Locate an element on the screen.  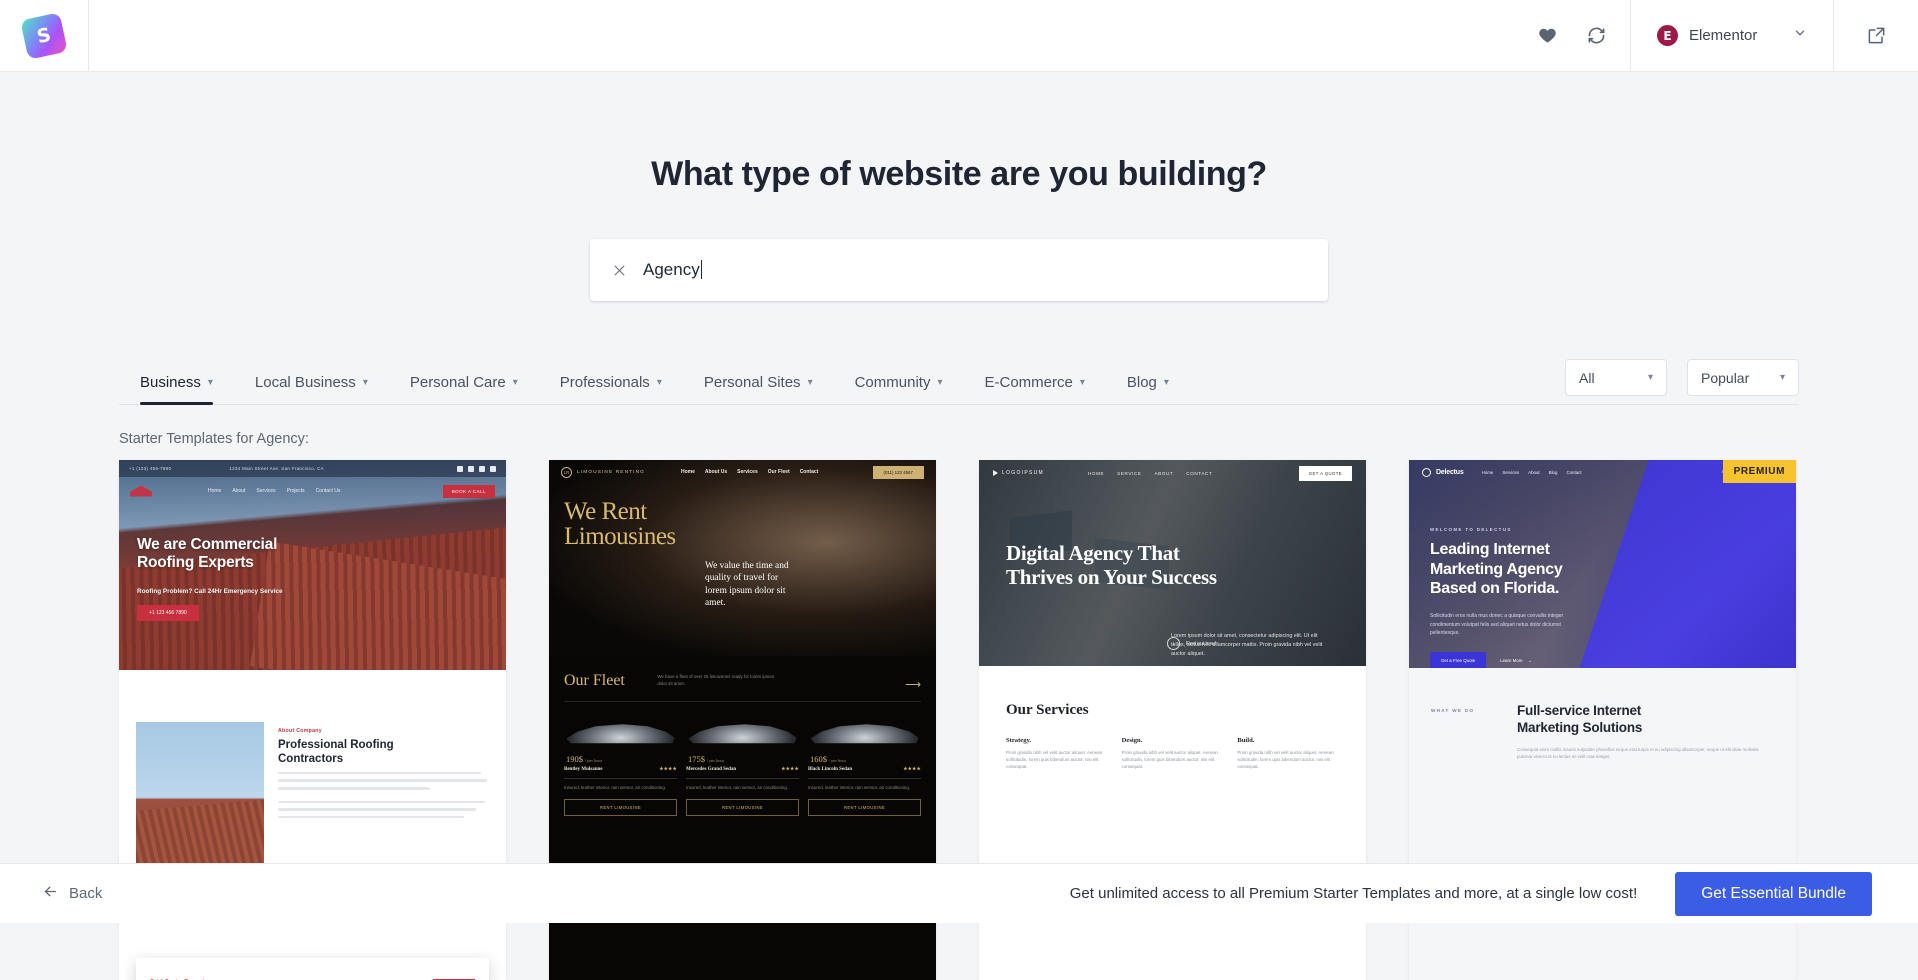
mini-car-name: Black Lincoln Sedan is located at coordinates (830, 769).